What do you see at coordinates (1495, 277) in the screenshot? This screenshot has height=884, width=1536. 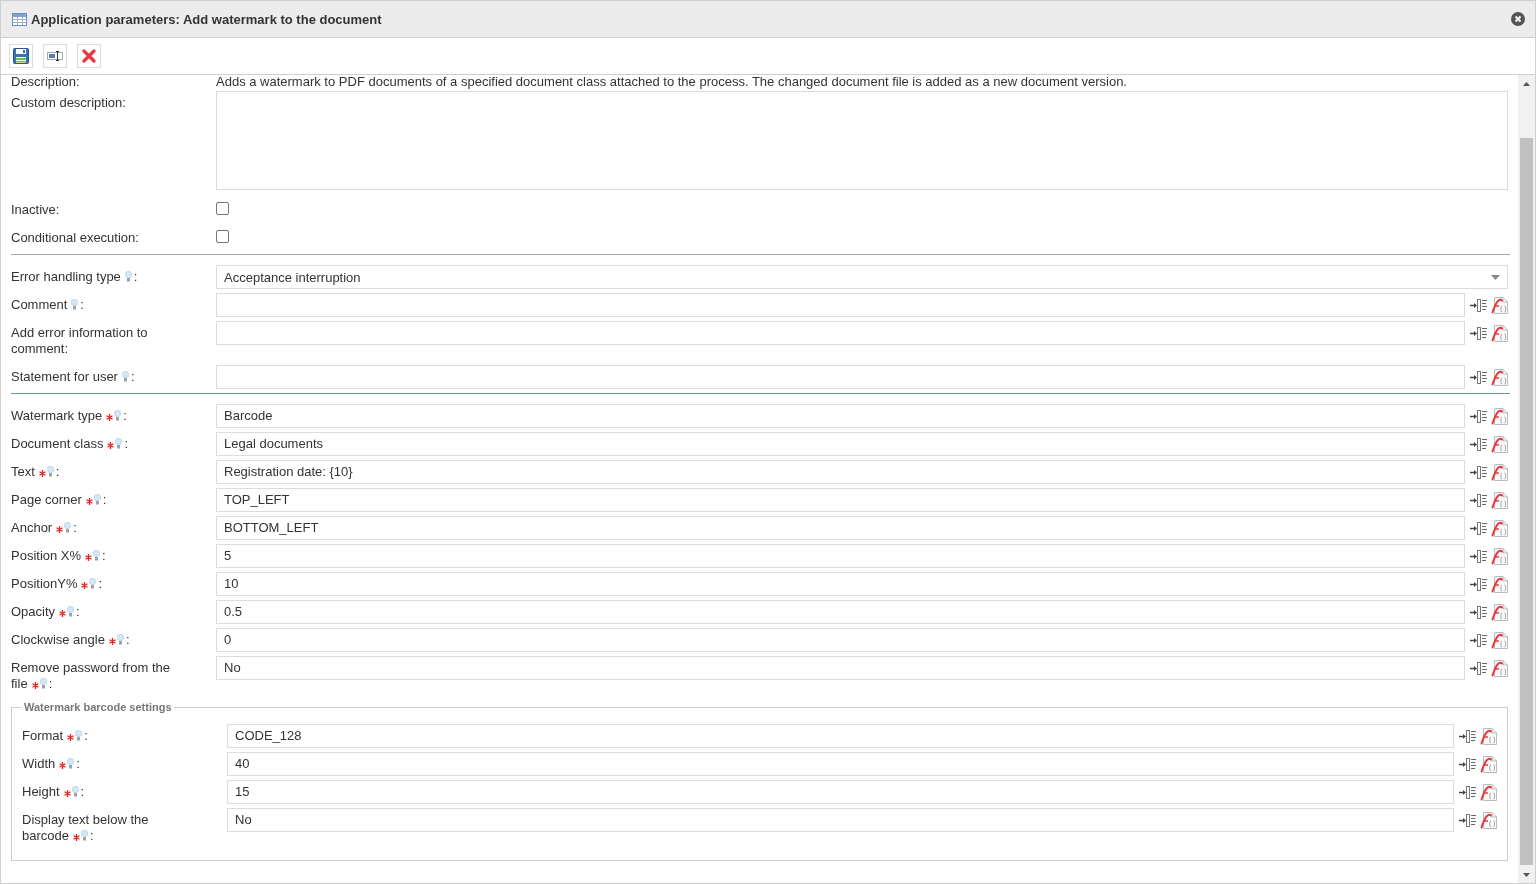 I see `caret-icon` at bounding box center [1495, 277].